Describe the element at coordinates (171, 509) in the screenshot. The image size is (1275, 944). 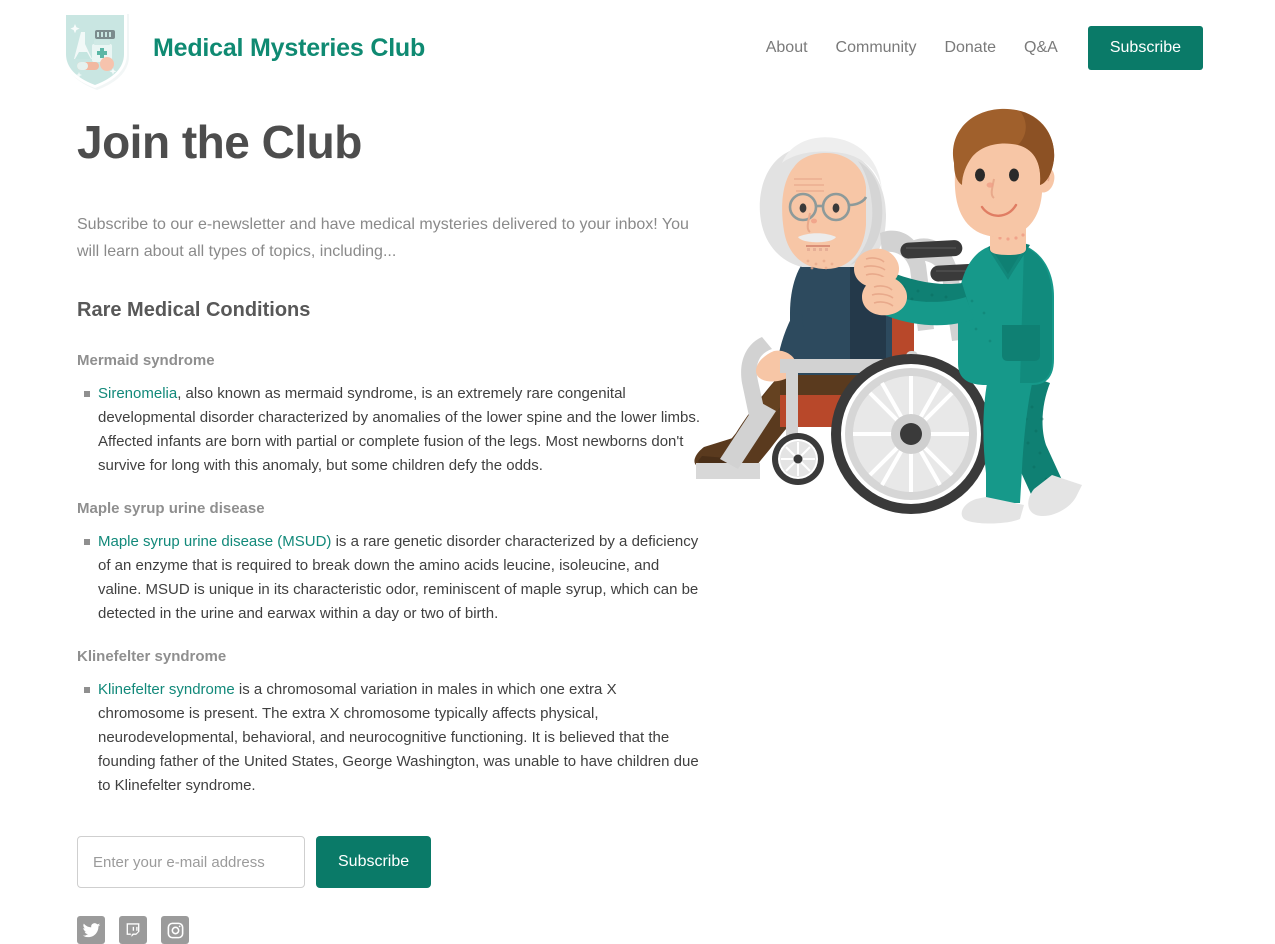
I see `condition-heading: Maple syrup urine disease` at that location.